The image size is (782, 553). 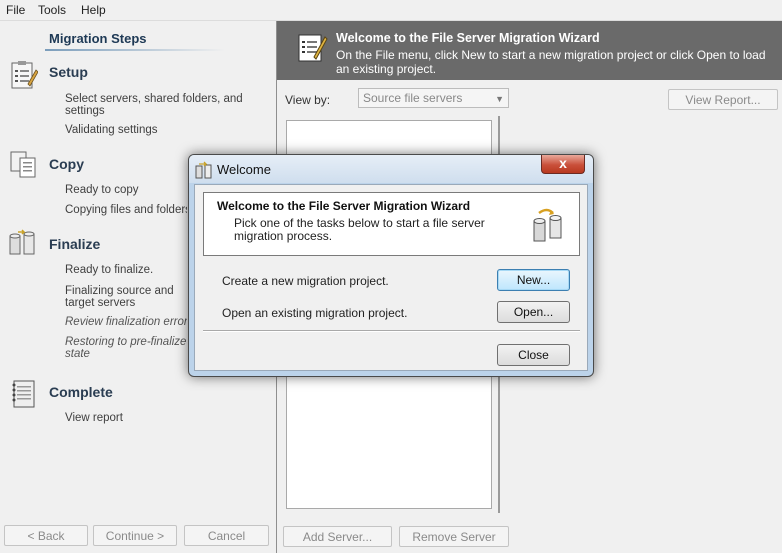 What do you see at coordinates (126, 322) in the screenshot?
I see `step-finalize-item: Review finalization errors` at bounding box center [126, 322].